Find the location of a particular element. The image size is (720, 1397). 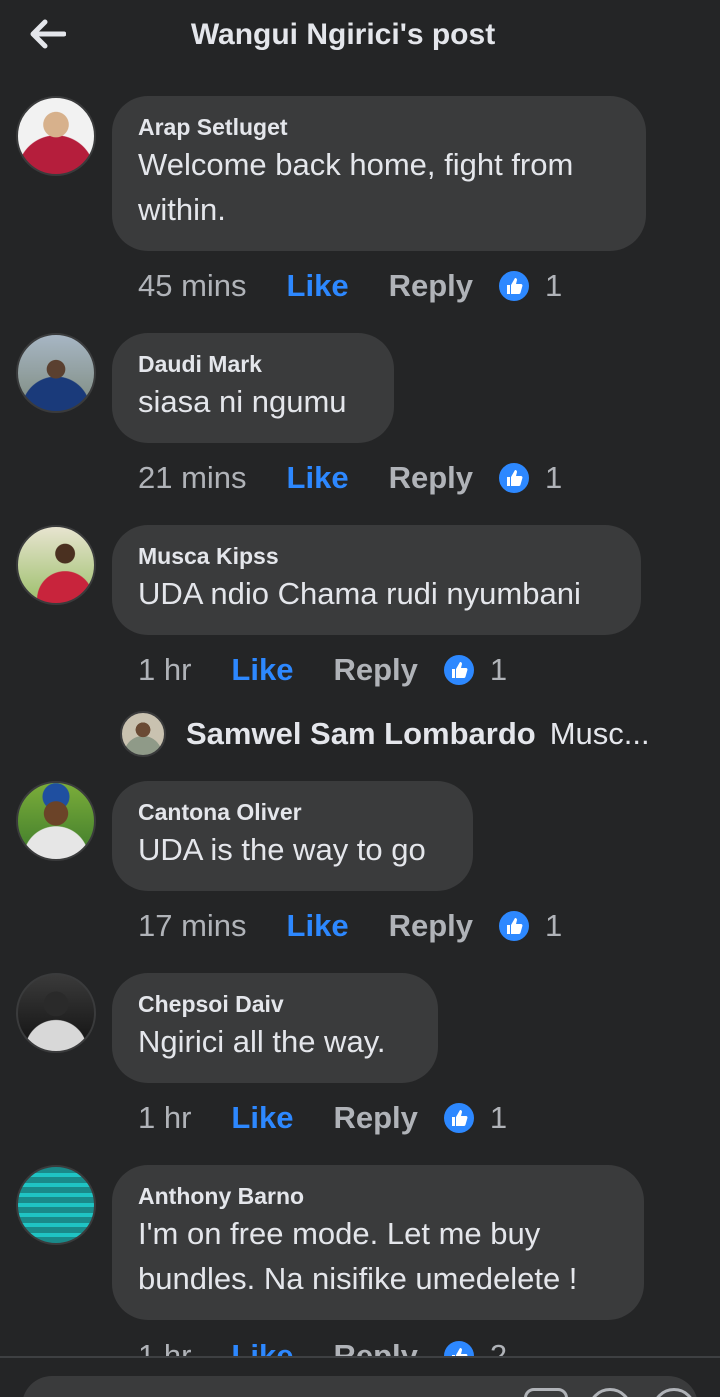

top-bar: Wangui Ngirici's post is located at coordinates (360, 40).